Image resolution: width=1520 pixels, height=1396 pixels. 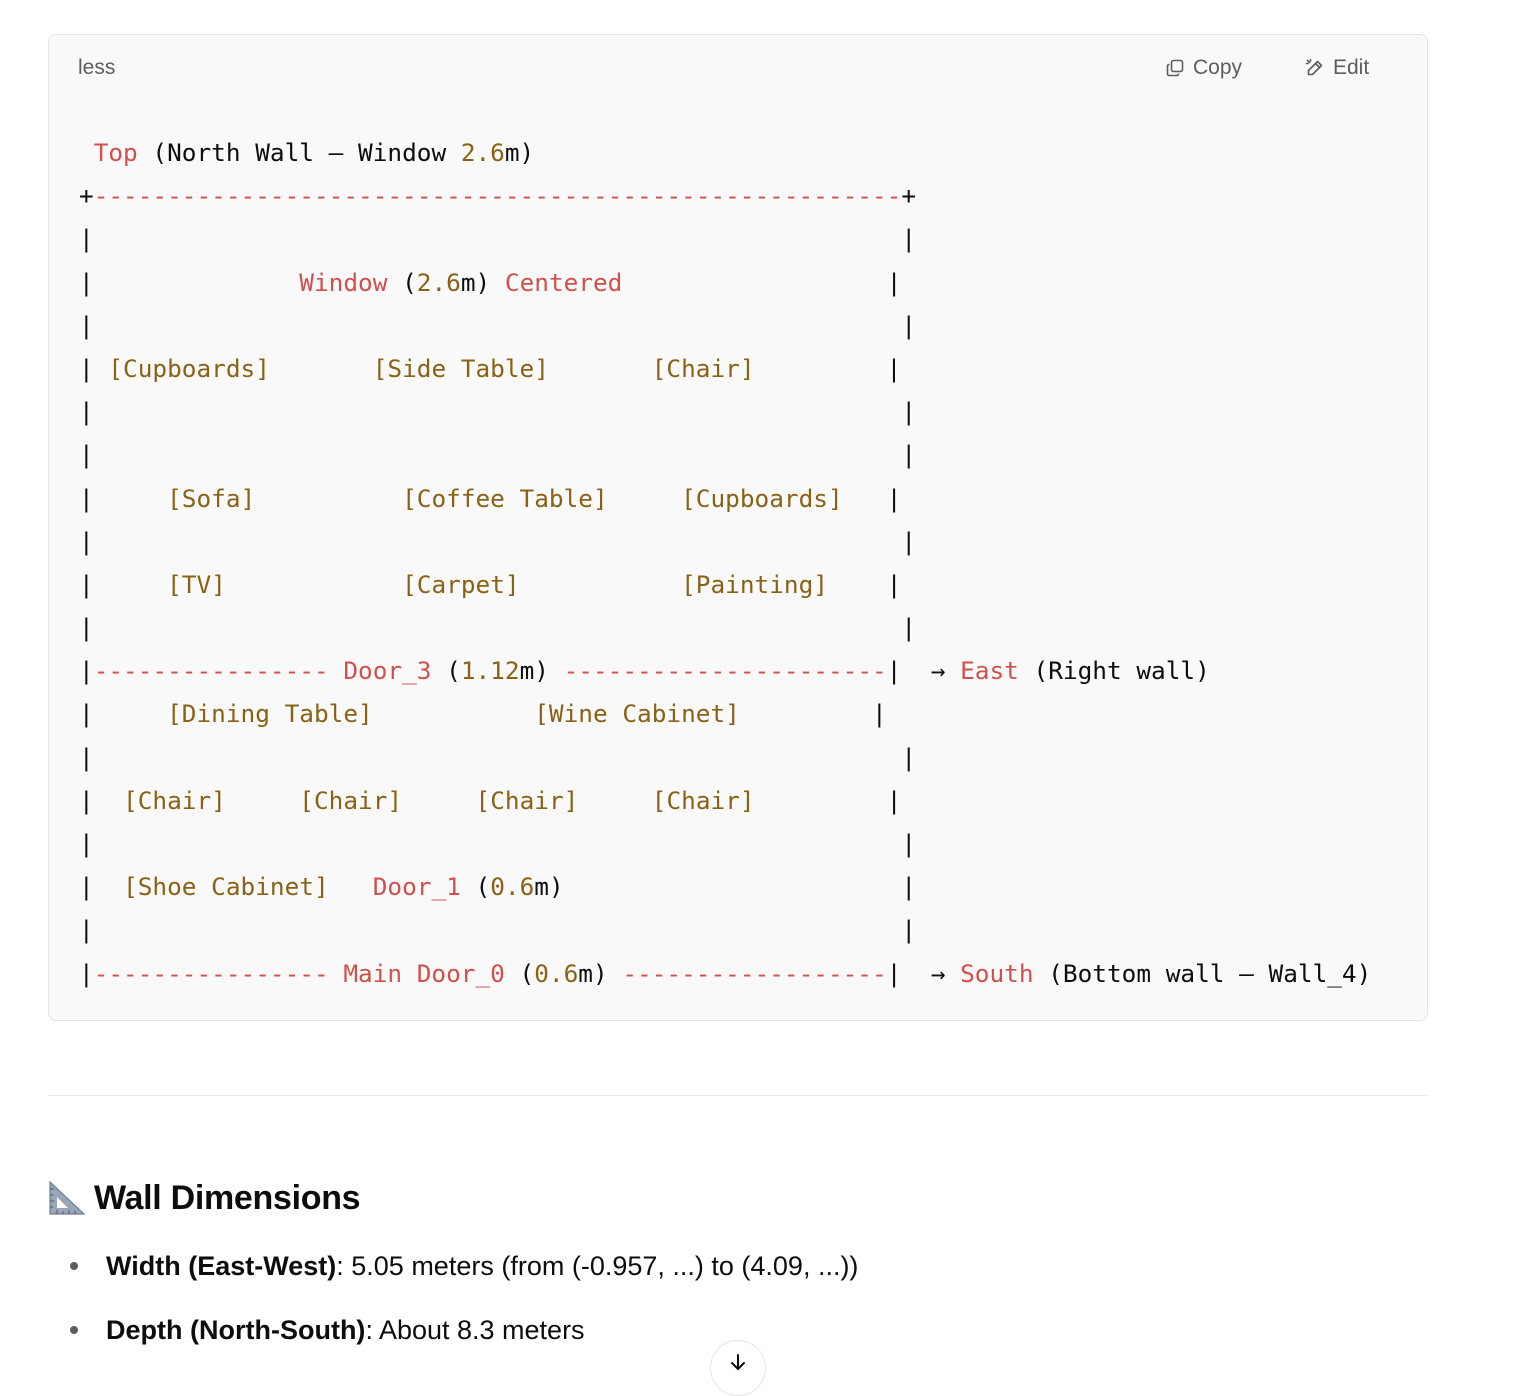 What do you see at coordinates (637, 714) in the screenshot?
I see `code-bracket-item: [Wine Cabinet]` at bounding box center [637, 714].